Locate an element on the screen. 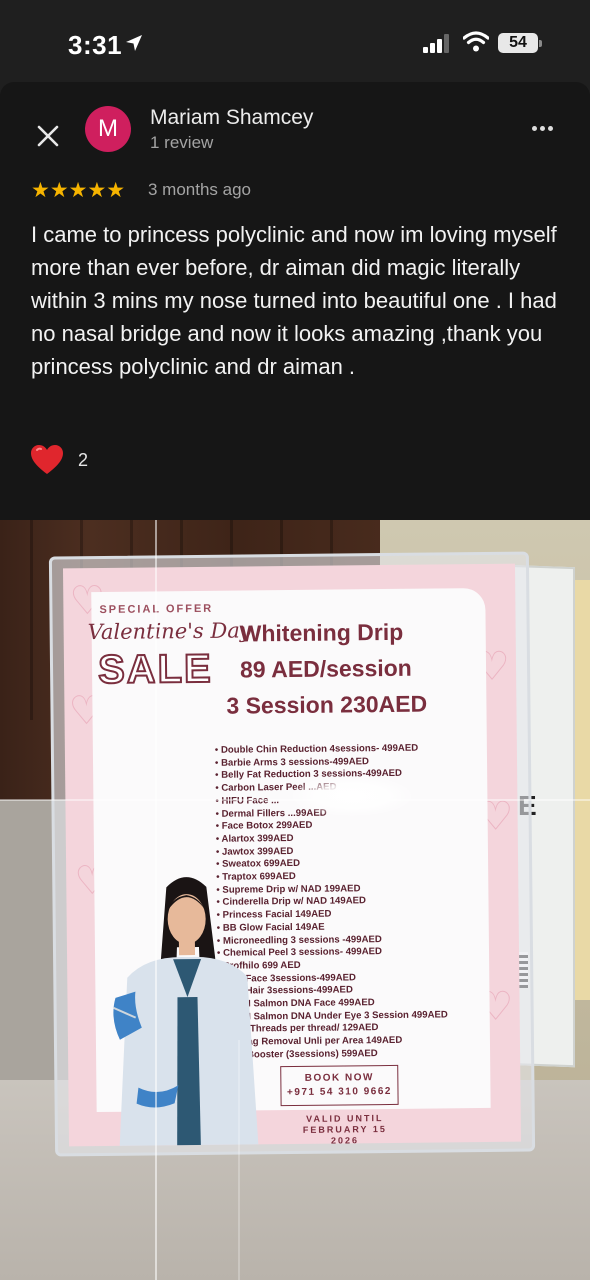 The height and width of the screenshot is (1280, 590). reaction-count: 2 is located at coordinates (83, 460).